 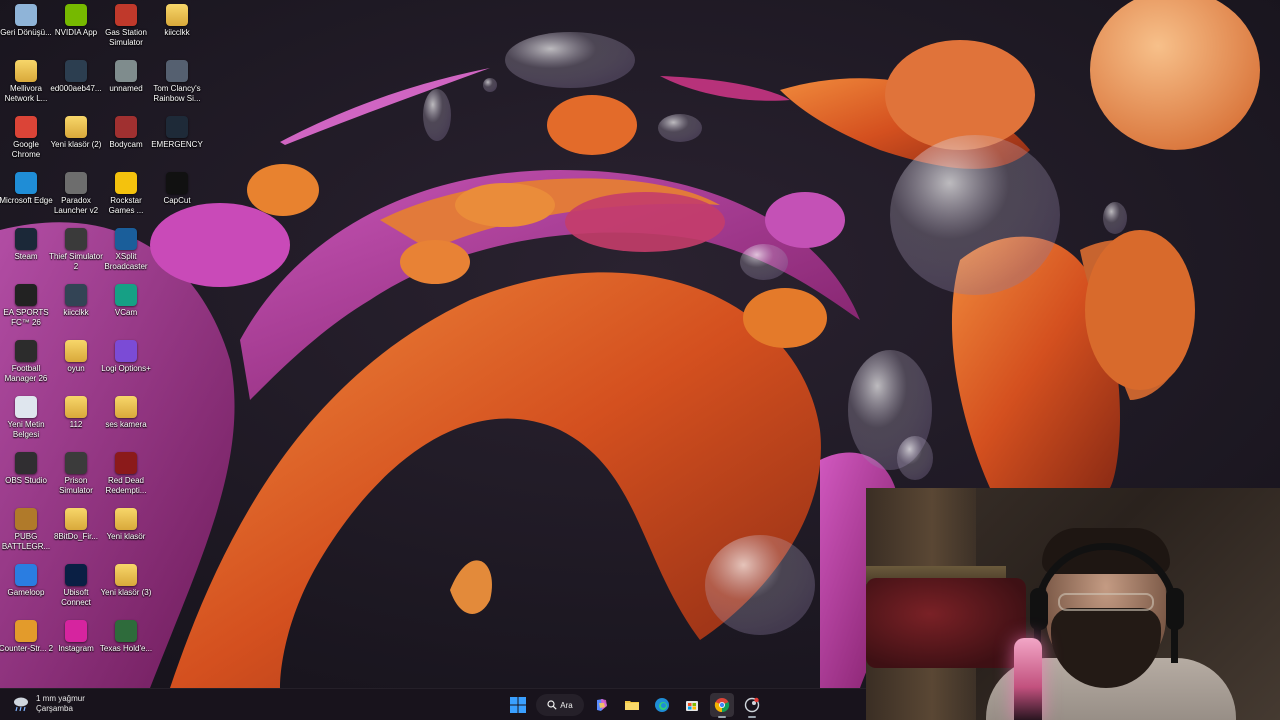 What do you see at coordinates (26, 519) in the screenshot?
I see `pubg-icon` at bounding box center [26, 519].